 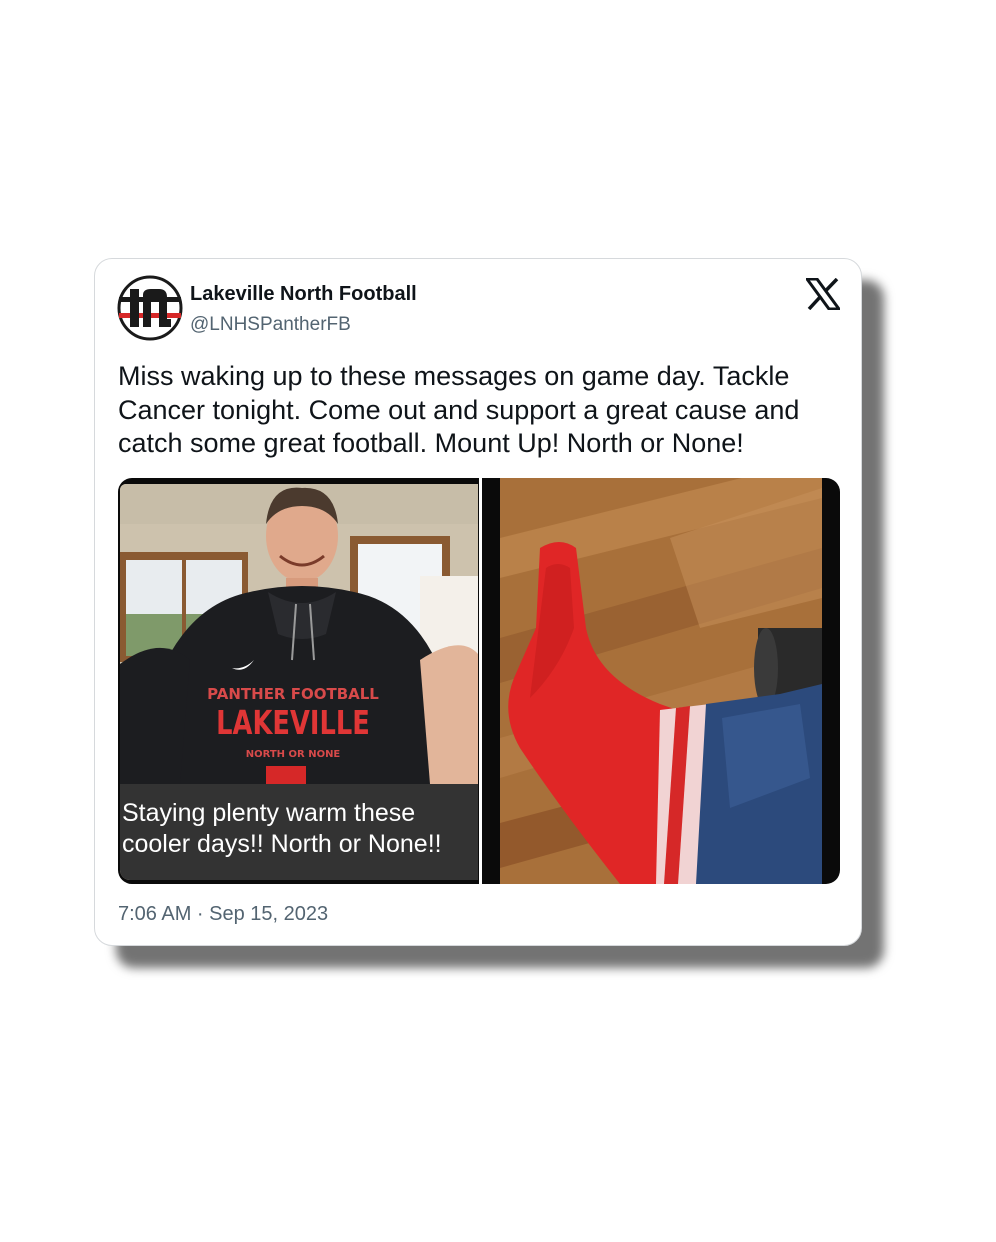 What do you see at coordinates (223, 914) in the screenshot?
I see `tweet-timestamp: 7:06 AM · Sep 15, 2023` at bounding box center [223, 914].